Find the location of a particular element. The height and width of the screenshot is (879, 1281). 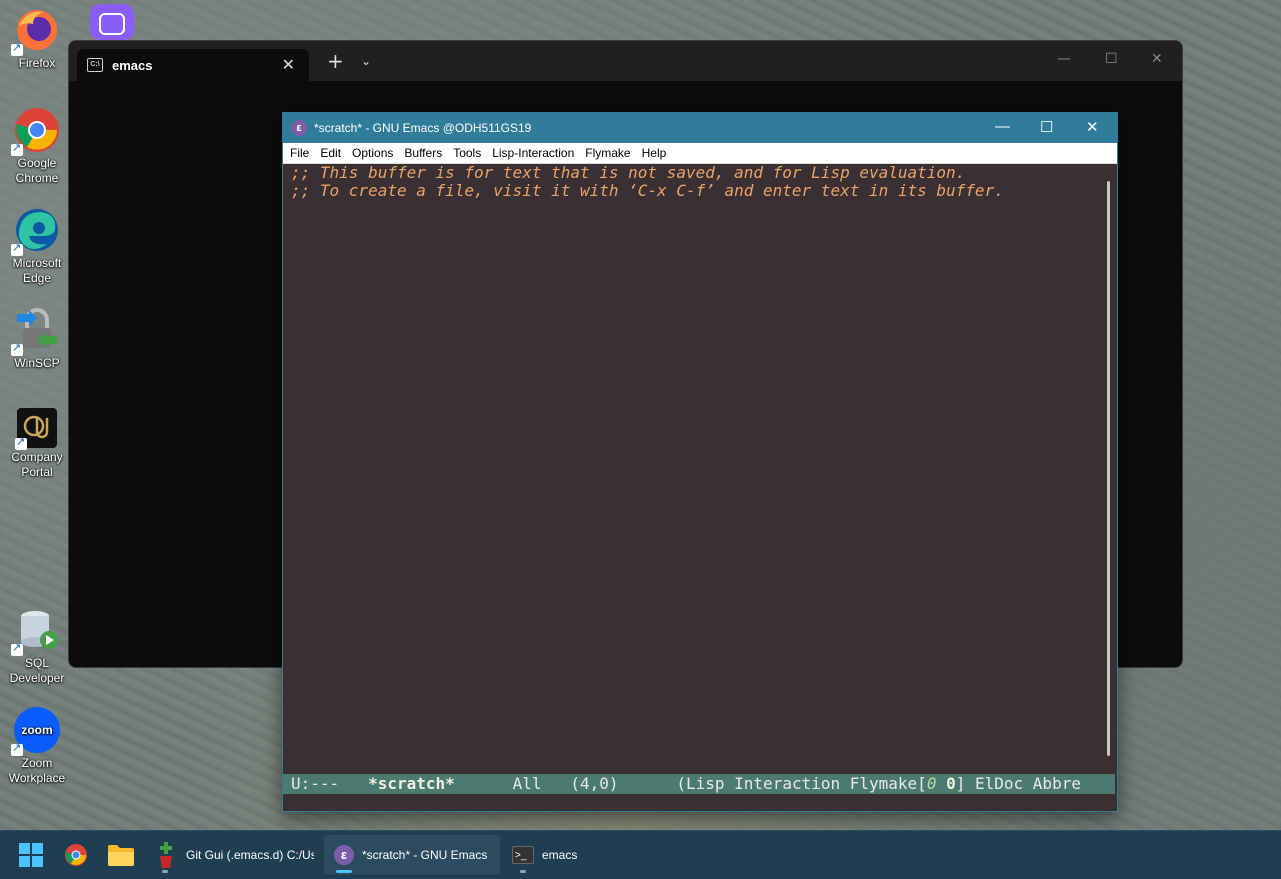

terminal-icon: C:\ is located at coordinates (95, 65).